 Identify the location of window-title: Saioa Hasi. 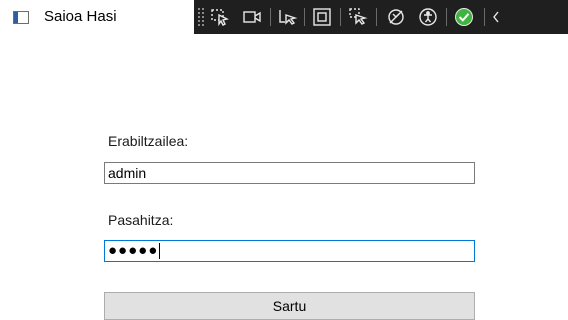
(80, 16).